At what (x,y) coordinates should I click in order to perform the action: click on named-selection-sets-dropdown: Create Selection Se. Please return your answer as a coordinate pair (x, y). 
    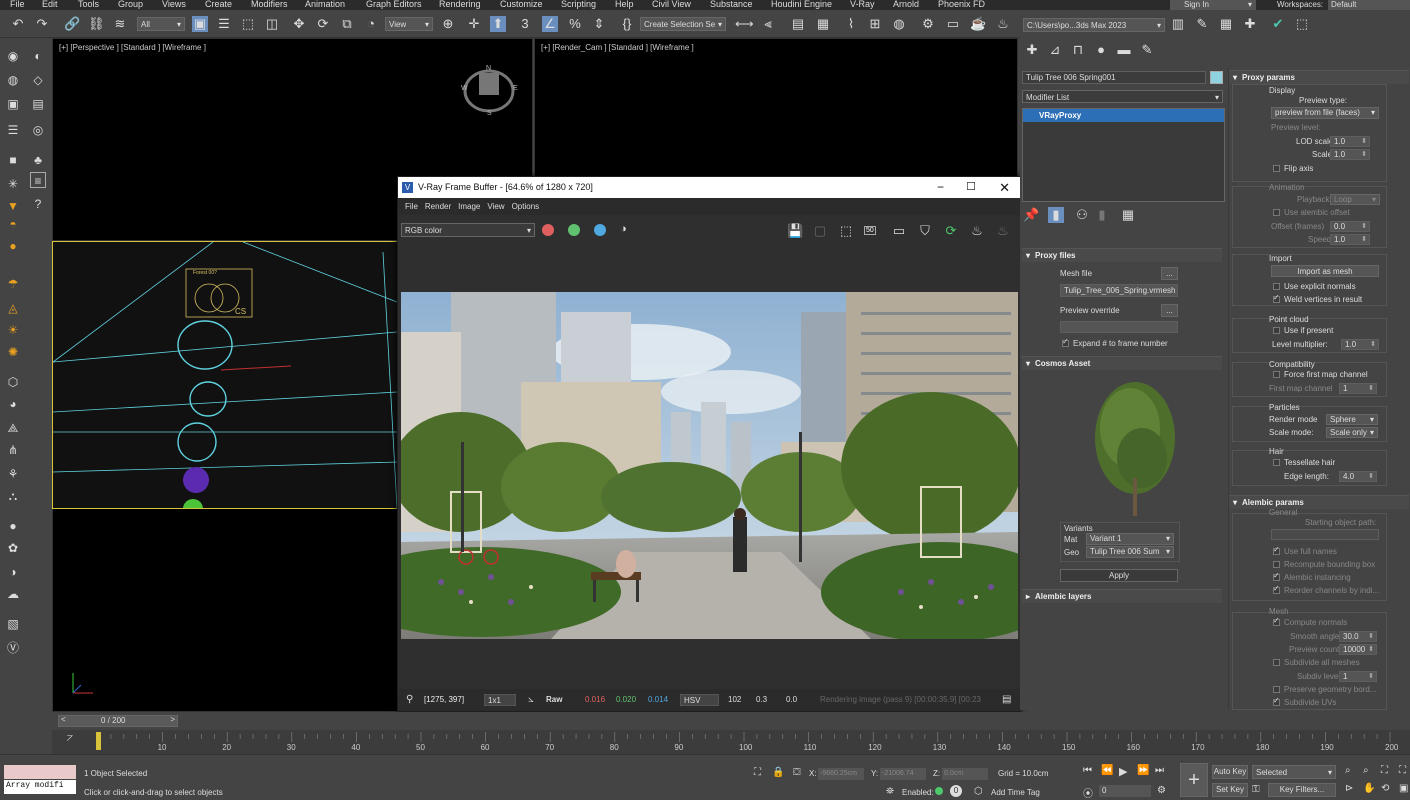
    Looking at the image, I should click on (683, 24).